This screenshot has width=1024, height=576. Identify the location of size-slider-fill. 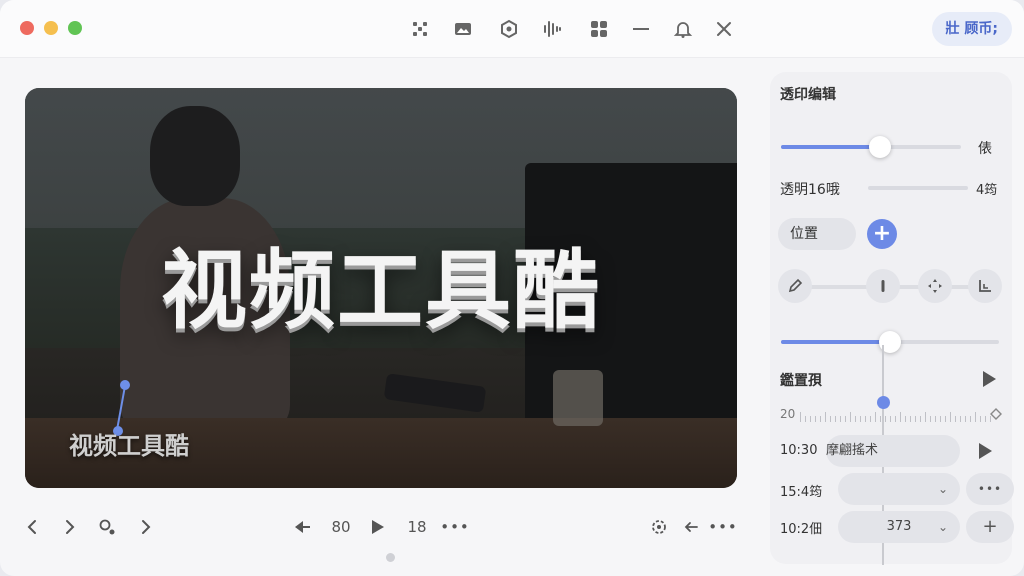
(830, 147).